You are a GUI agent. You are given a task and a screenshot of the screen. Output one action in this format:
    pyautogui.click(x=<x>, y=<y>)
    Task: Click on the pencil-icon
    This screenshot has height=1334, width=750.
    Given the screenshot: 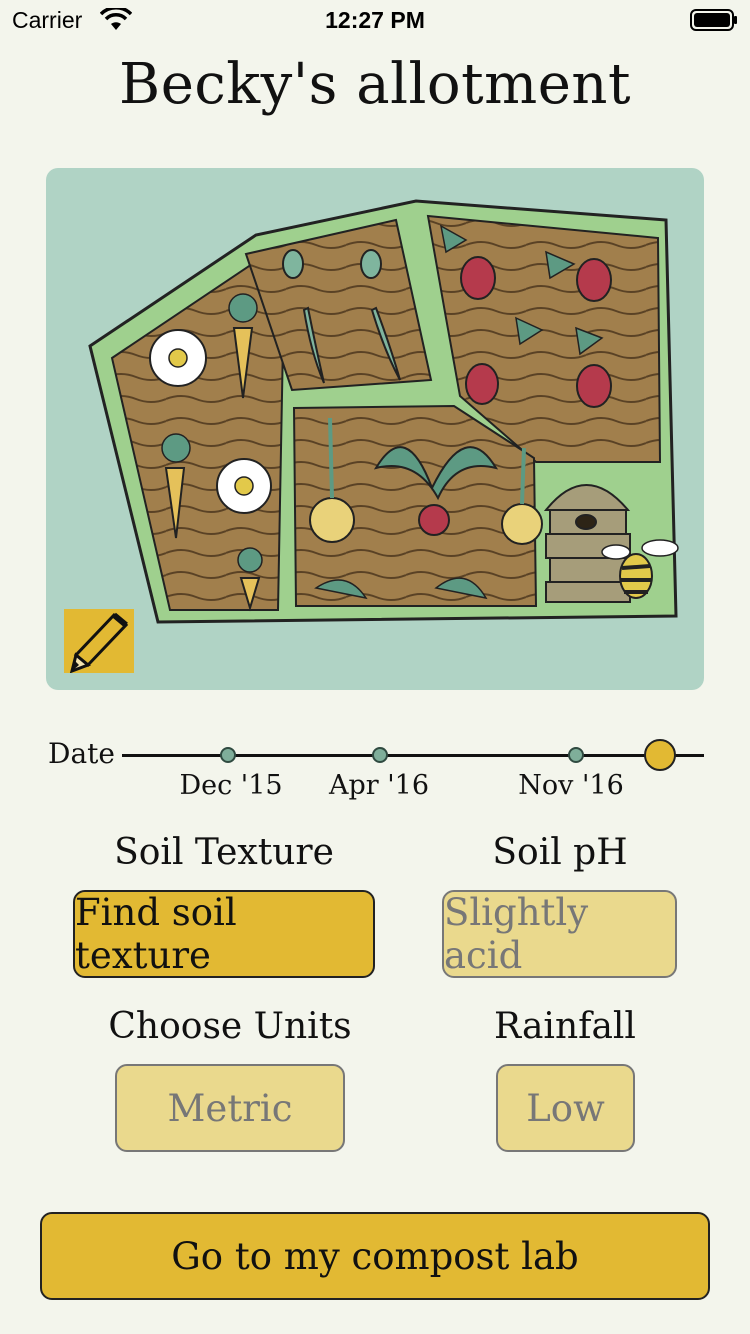 What is the action you would take?
    pyautogui.click(x=99, y=642)
    